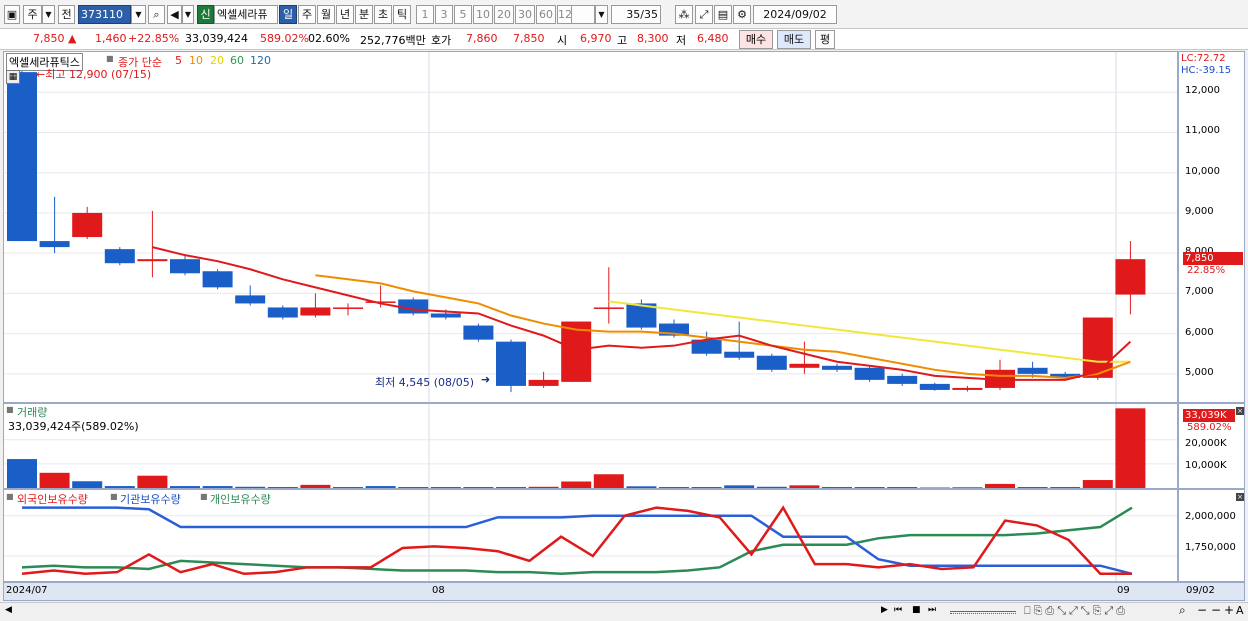  I want to click on save-icon: ▤, so click(723, 14).